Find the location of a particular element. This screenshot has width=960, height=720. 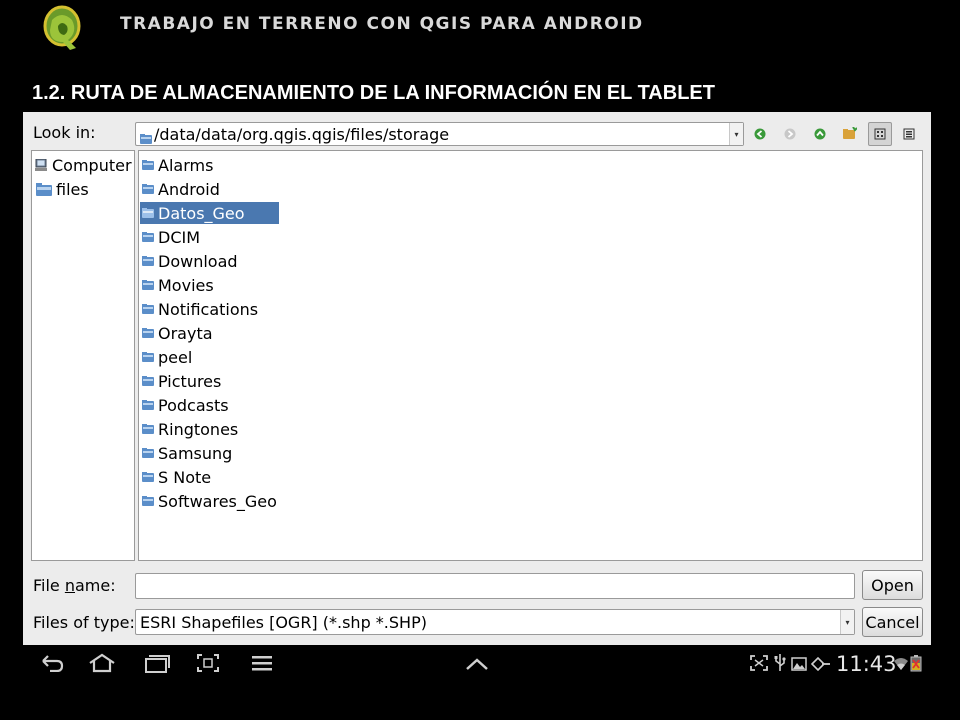

file-type-value: ESRI Shapefiles [OGR] (*.shp *.SHP) is located at coordinates (283, 622).